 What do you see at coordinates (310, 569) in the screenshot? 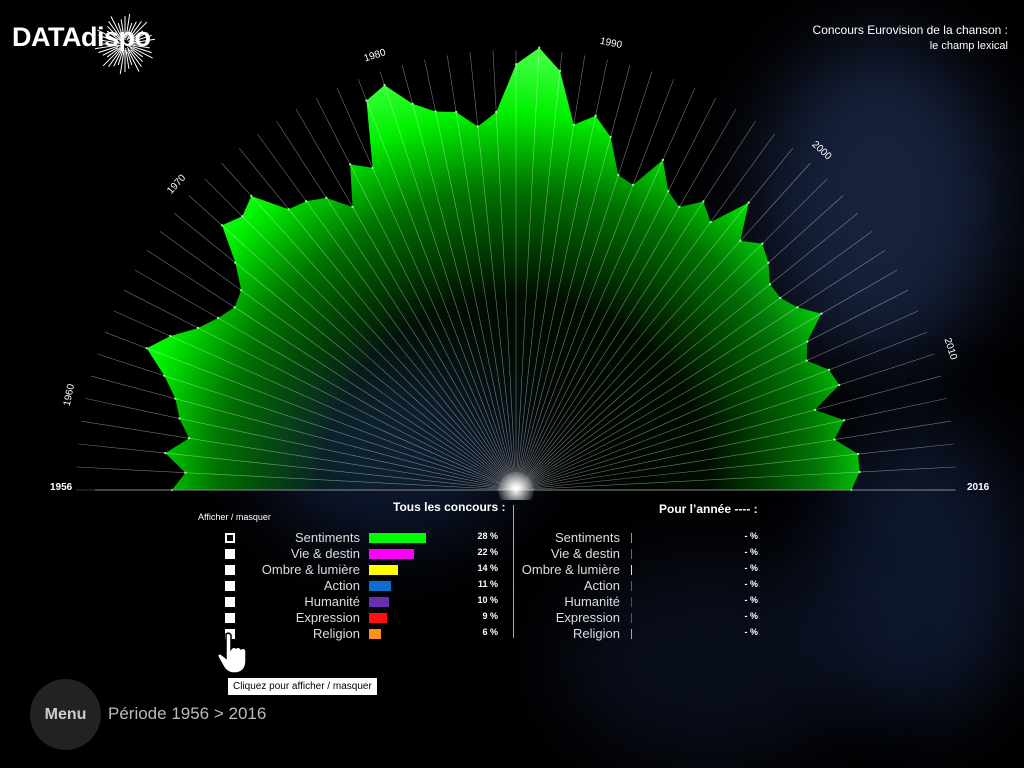
I see `category-label: Ombre & lumière` at bounding box center [310, 569].